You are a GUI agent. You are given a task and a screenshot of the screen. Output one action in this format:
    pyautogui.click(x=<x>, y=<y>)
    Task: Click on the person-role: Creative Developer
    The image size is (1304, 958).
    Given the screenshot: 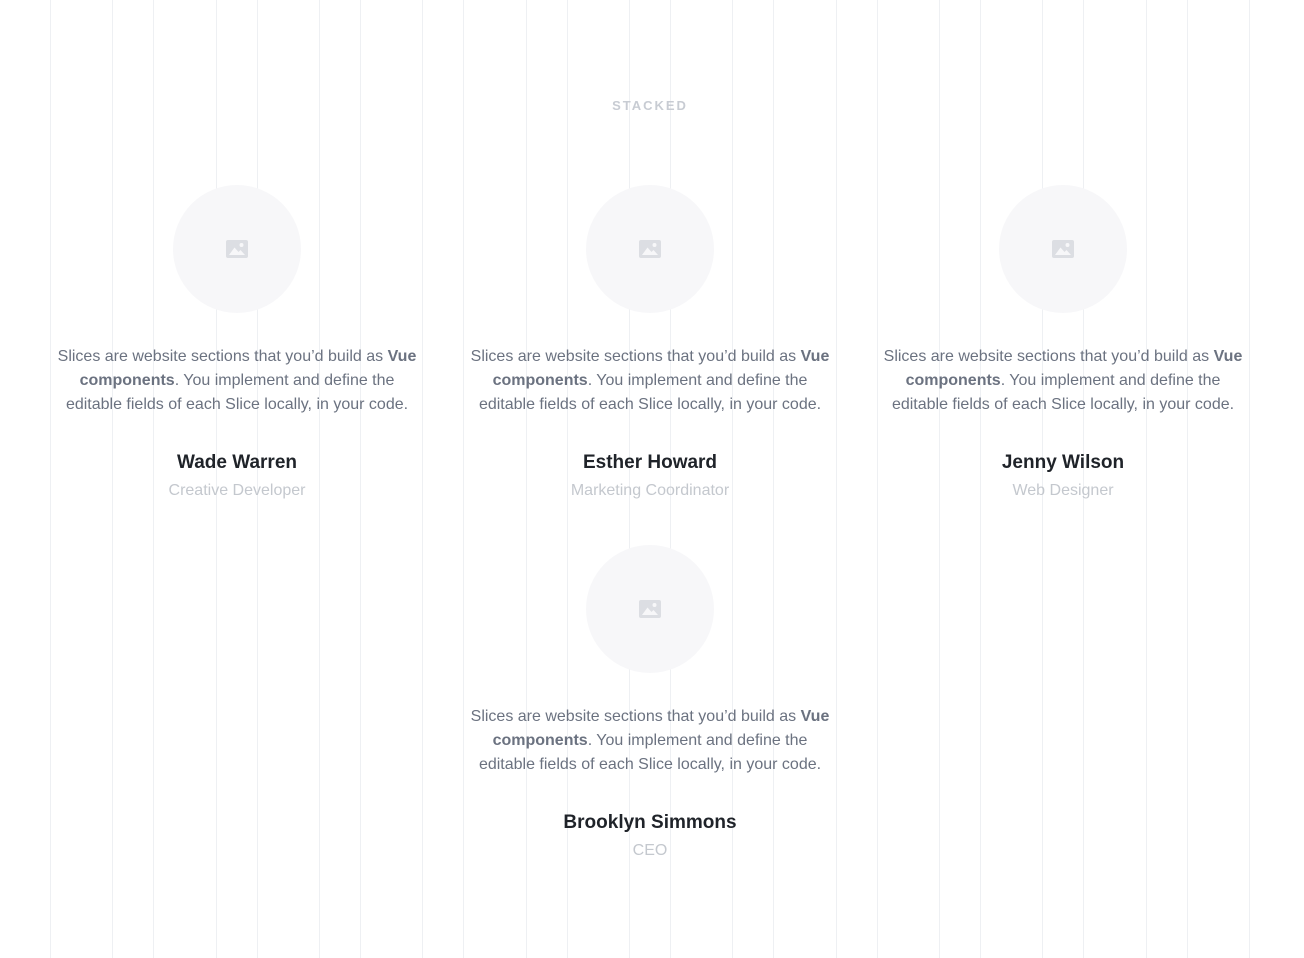 What is the action you would take?
    pyautogui.click(x=237, y=490)
    